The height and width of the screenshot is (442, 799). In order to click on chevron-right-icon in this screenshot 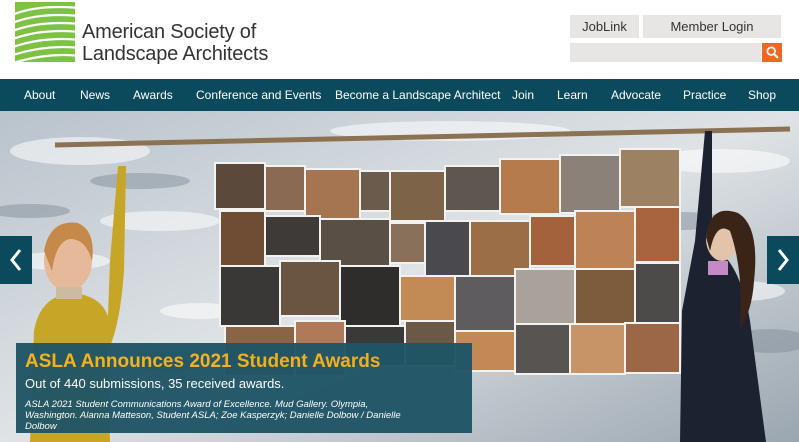, I will do `click(783, 260)`.